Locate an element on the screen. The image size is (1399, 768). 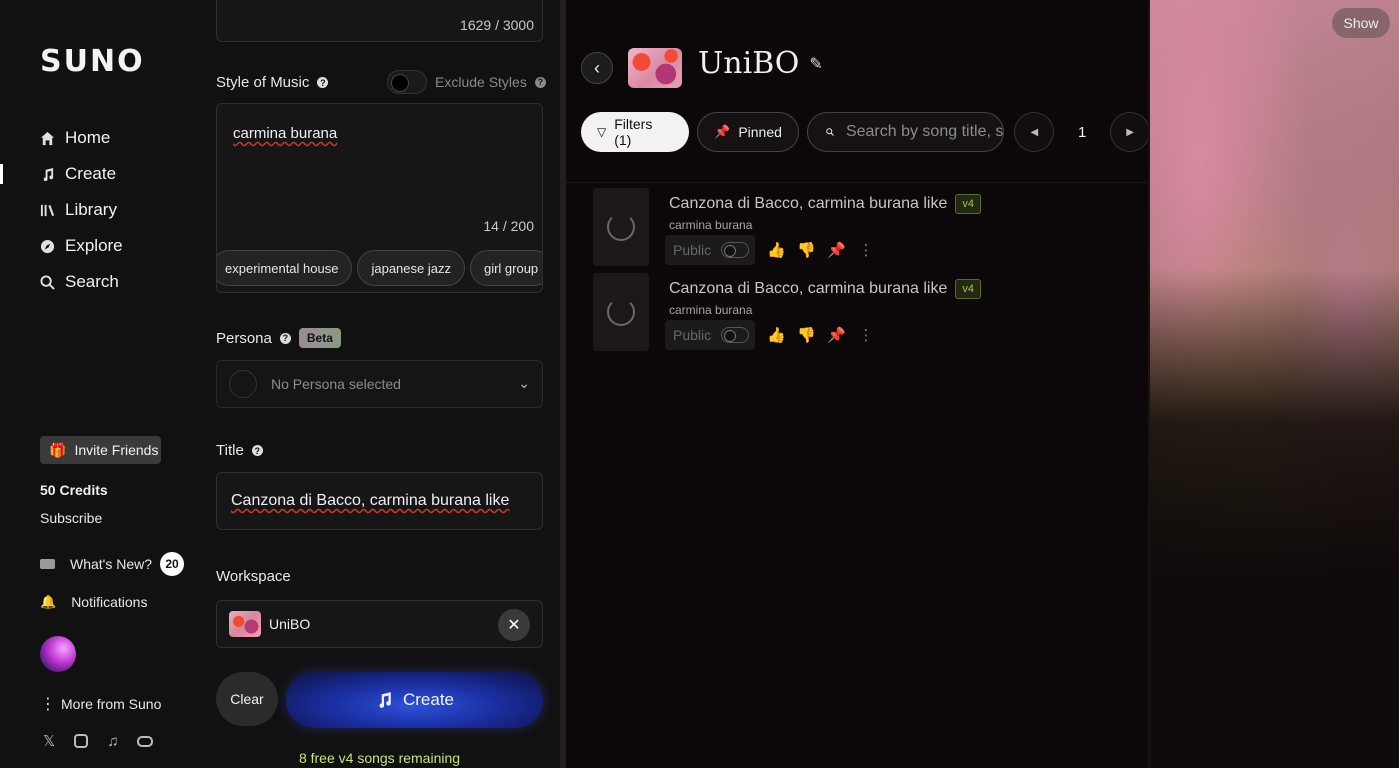
chevron-left-icon: ‹ is located at coordinates (597, 67).